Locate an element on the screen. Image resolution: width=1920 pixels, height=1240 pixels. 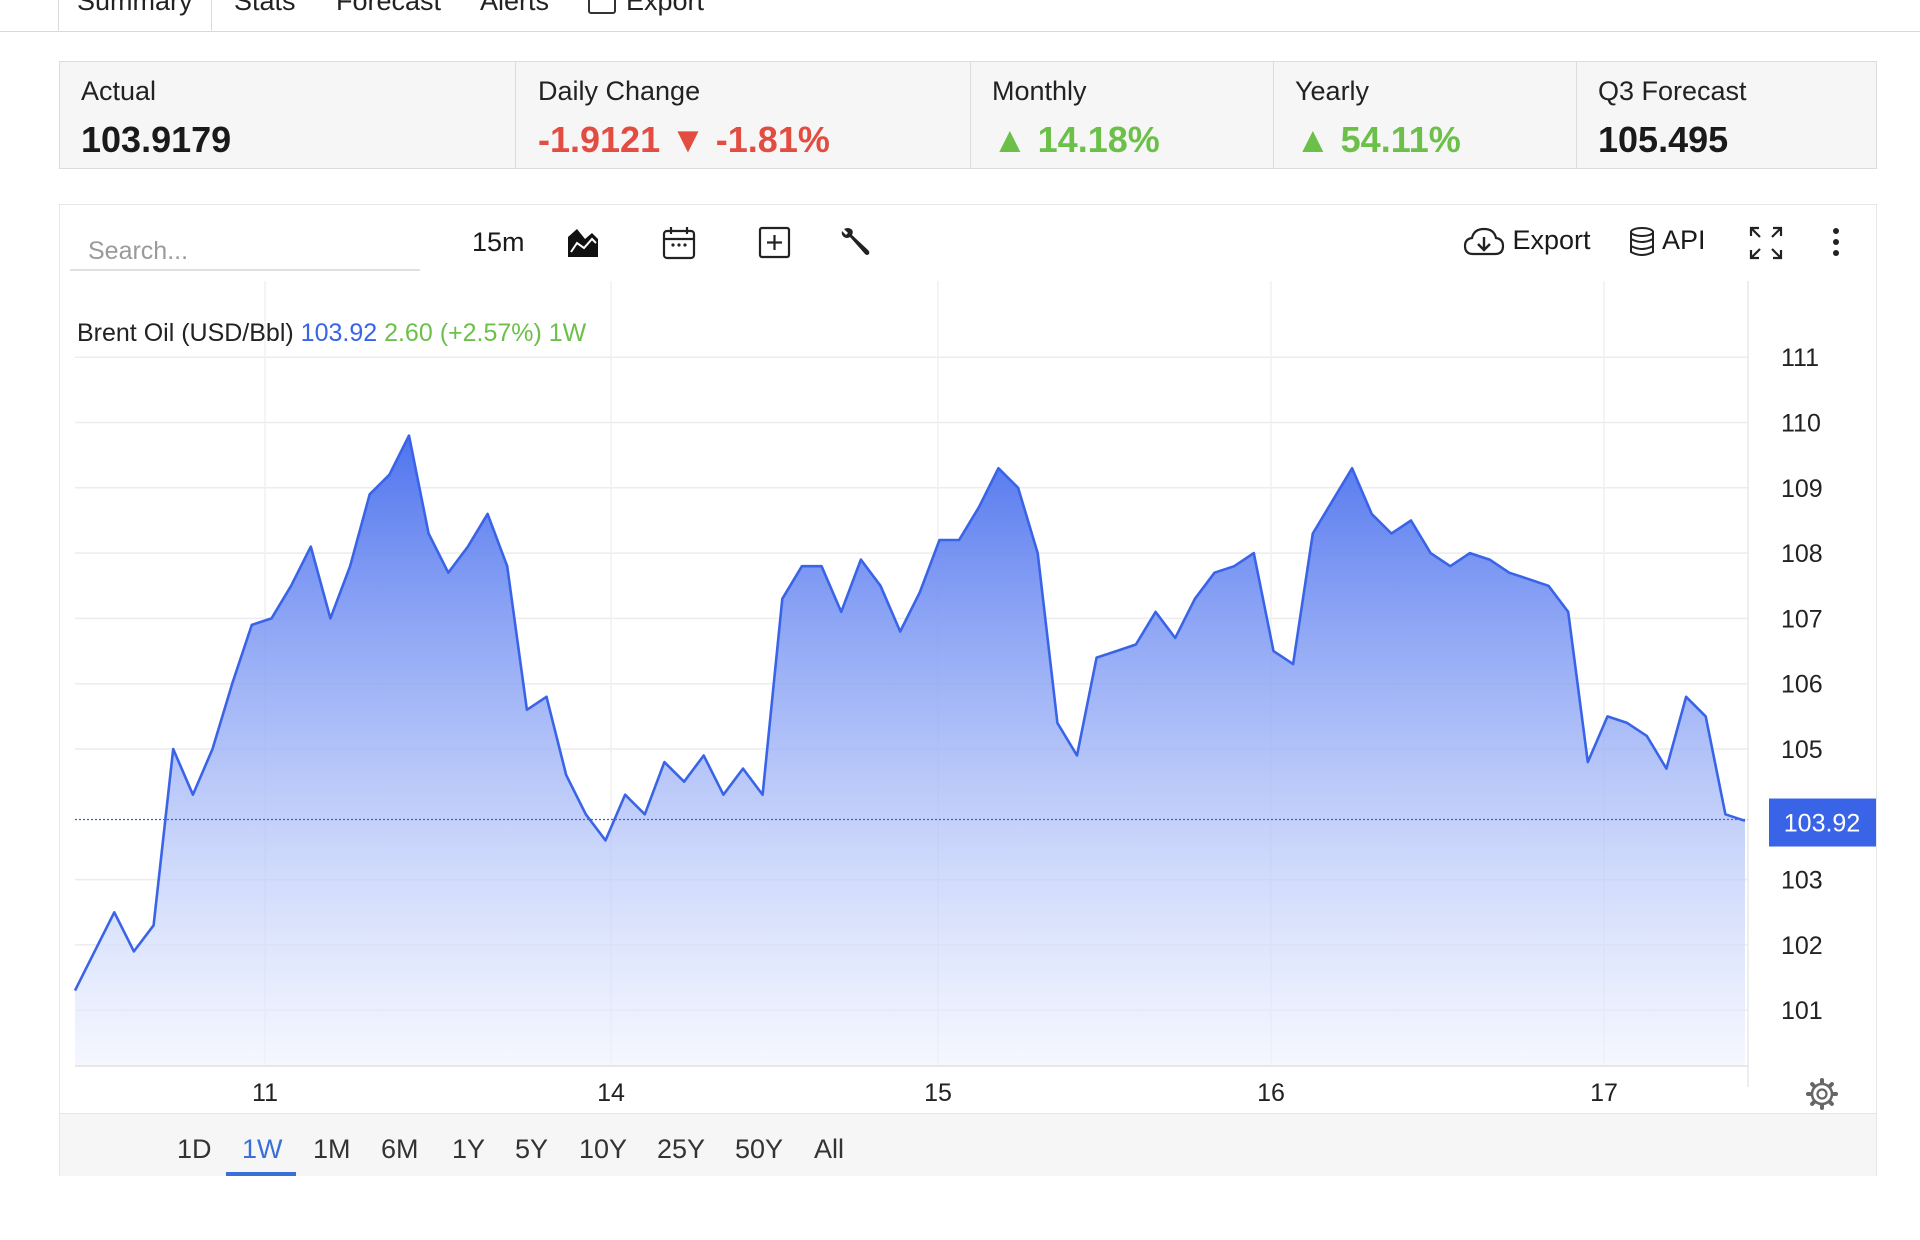
stat-monthly: Monthly ▲ 14.18% is located at coordinates (1122, 115).